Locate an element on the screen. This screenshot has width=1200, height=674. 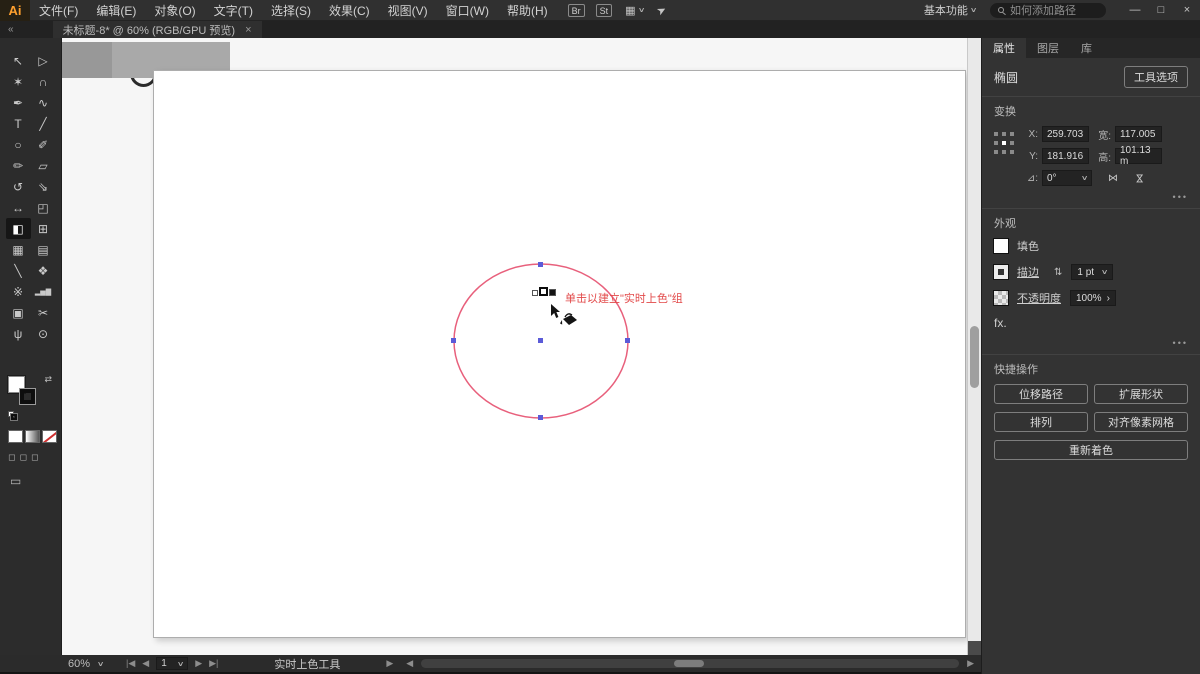
free-transform-tool: ◰ is located at coordinates (43, 207).